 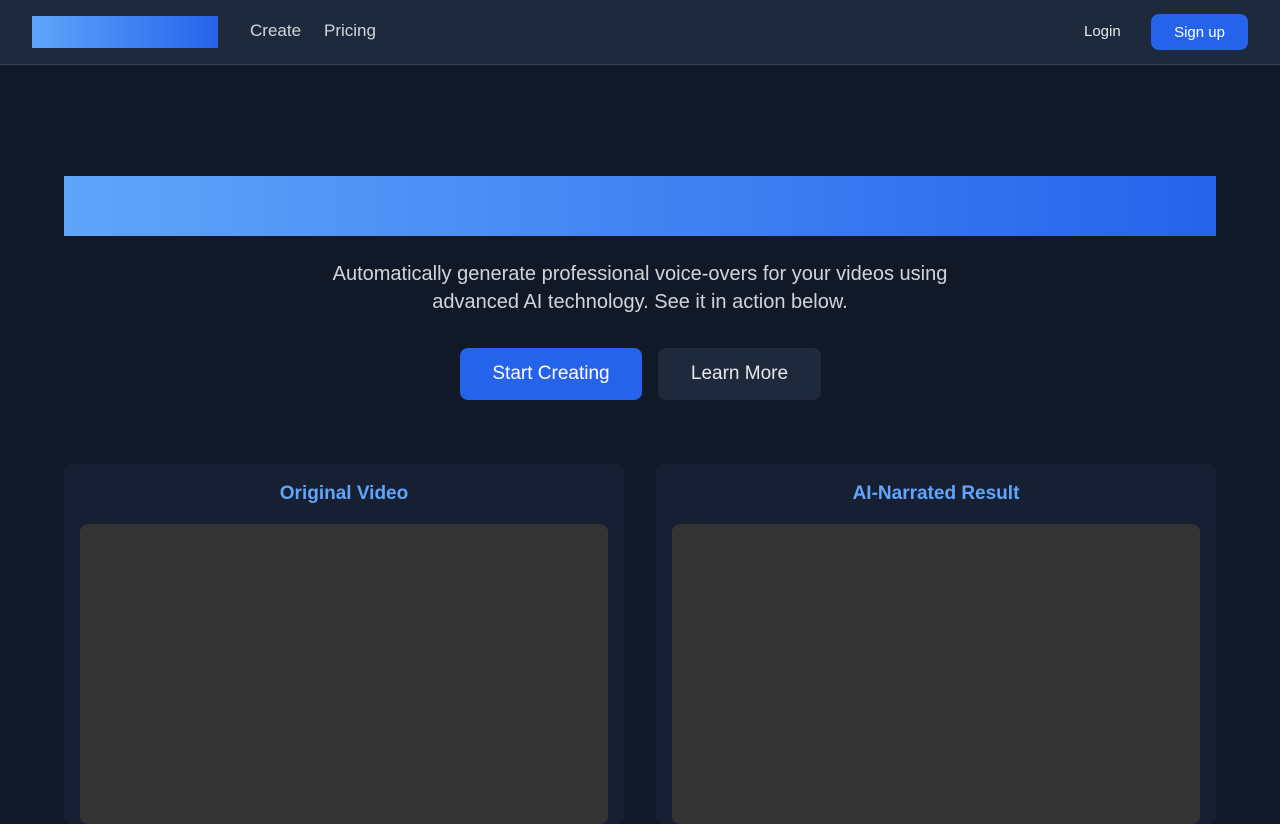 I want to click on panel-title: Original Video, so click(x=344, y=493).